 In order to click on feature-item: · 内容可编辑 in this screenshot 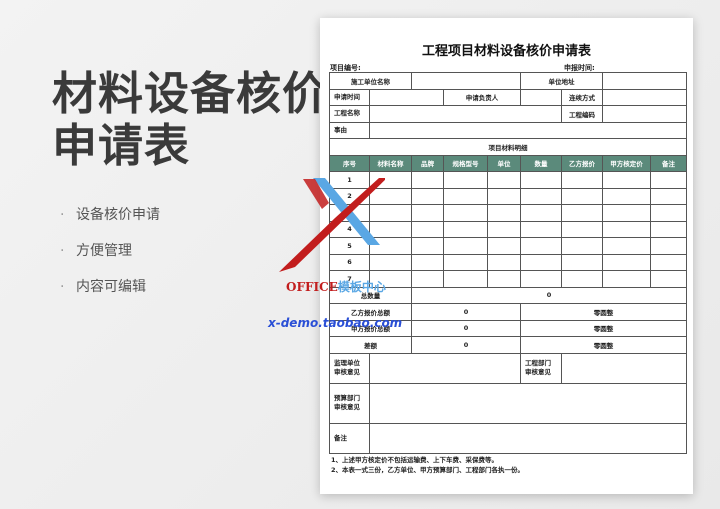, I will do `click(110, 294)`.